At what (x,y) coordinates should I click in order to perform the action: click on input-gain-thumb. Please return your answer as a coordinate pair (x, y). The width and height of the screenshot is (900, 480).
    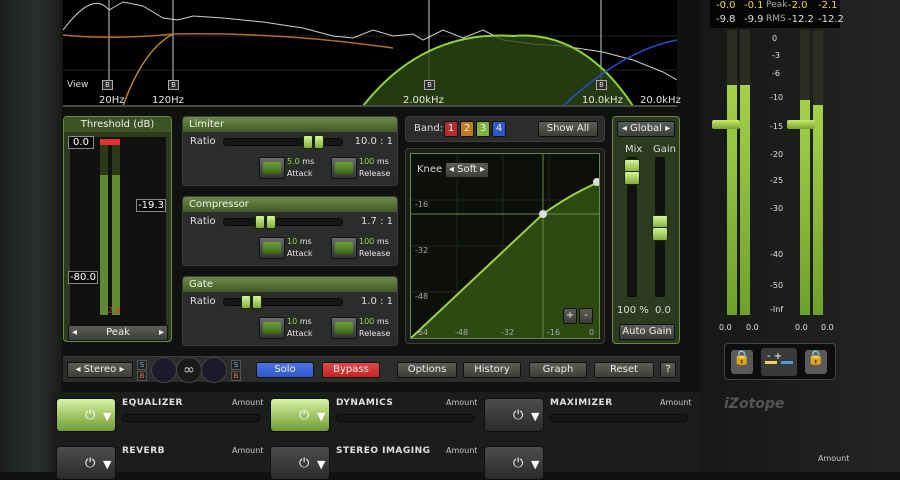
    Looking at the image, I should click on (726, 124).